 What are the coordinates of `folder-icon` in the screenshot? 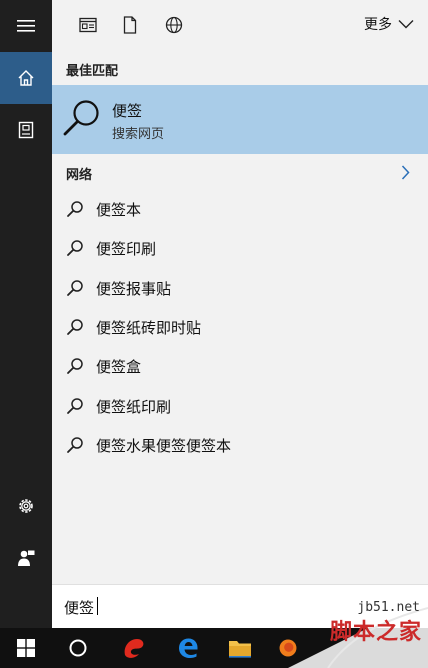 It's located at (240, 649).